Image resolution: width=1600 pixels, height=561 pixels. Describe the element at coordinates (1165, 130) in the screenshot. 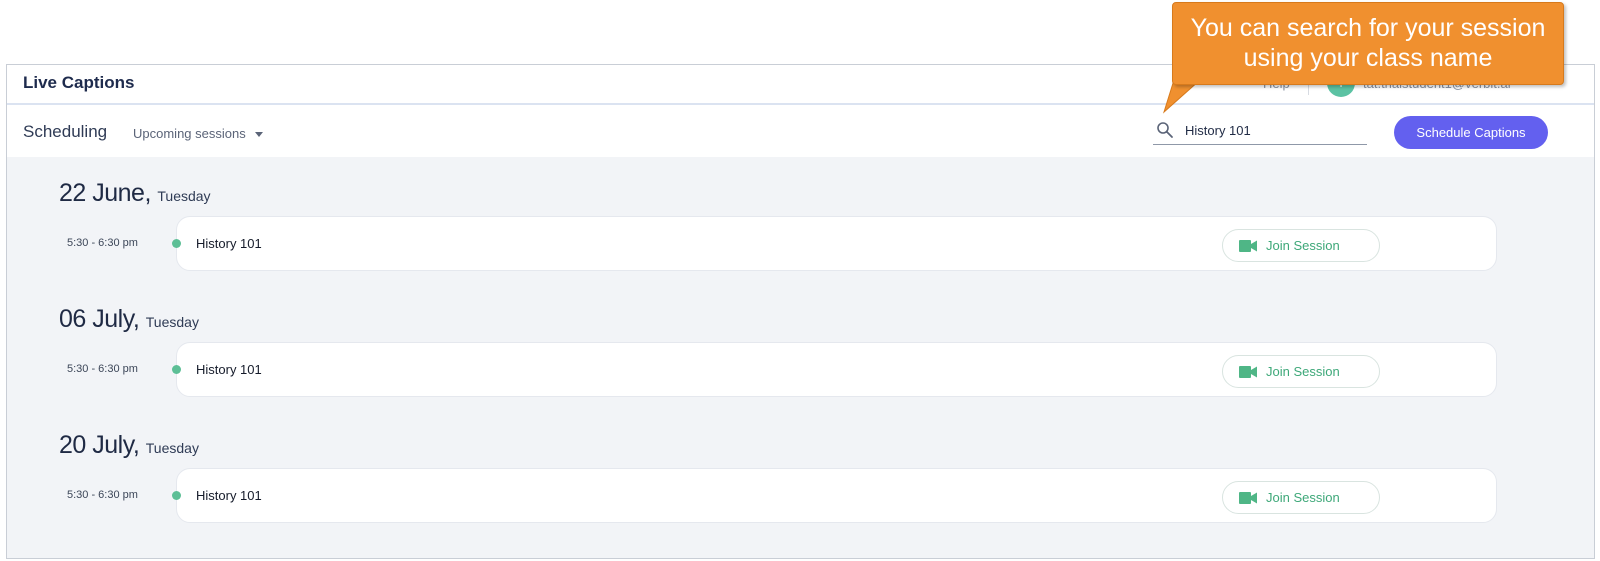

I see `search-icon` at that location.